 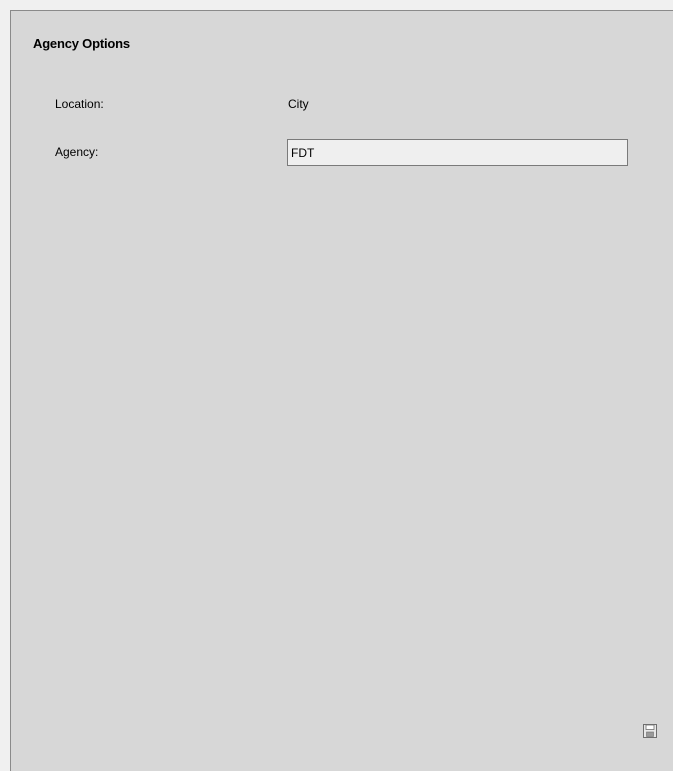 I want to click on panel-title: Agency Options, so click(x=81, y=43).